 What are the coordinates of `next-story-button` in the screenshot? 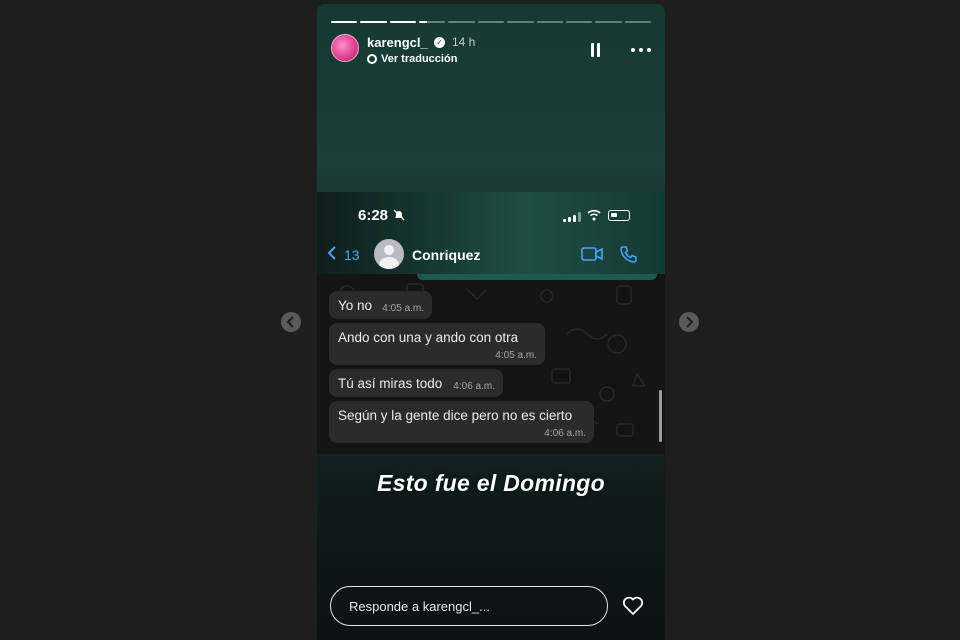 It's located at (689, 322).